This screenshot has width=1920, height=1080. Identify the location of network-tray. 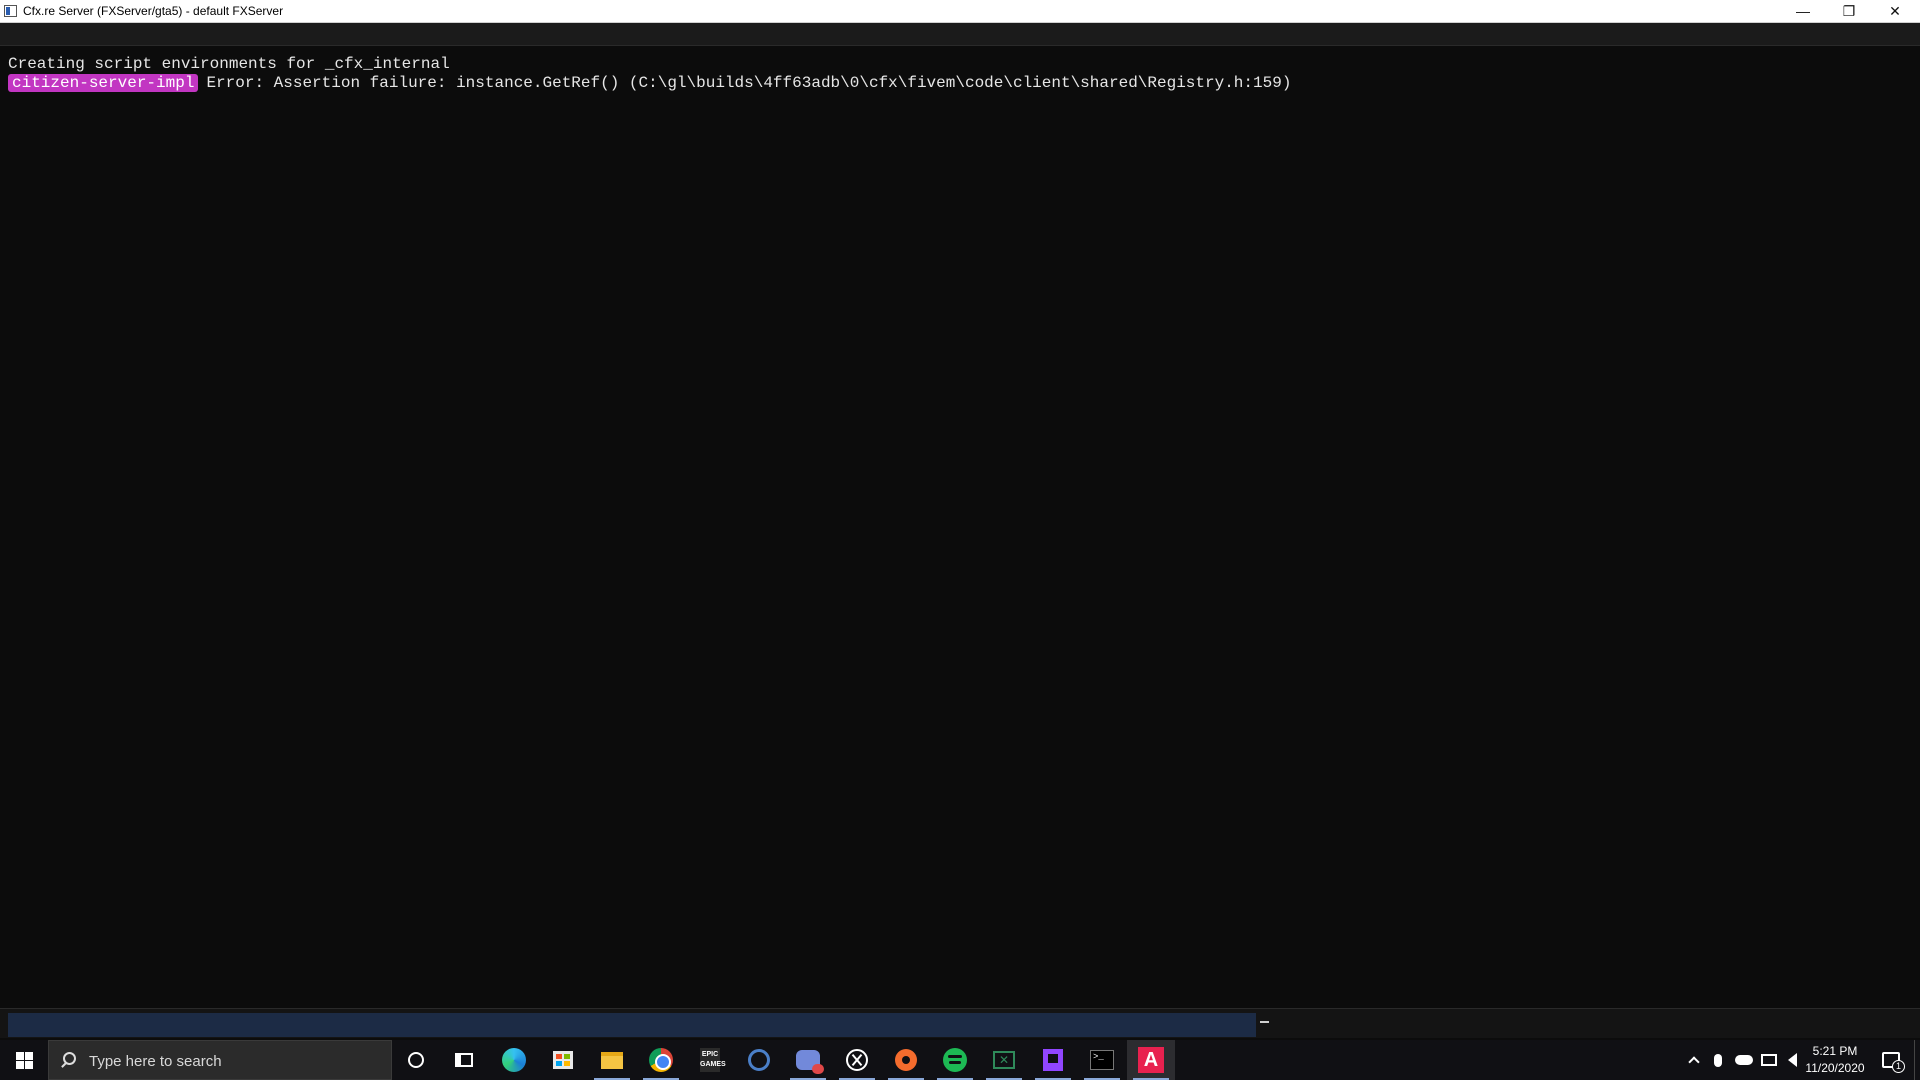
(1769, 1060).